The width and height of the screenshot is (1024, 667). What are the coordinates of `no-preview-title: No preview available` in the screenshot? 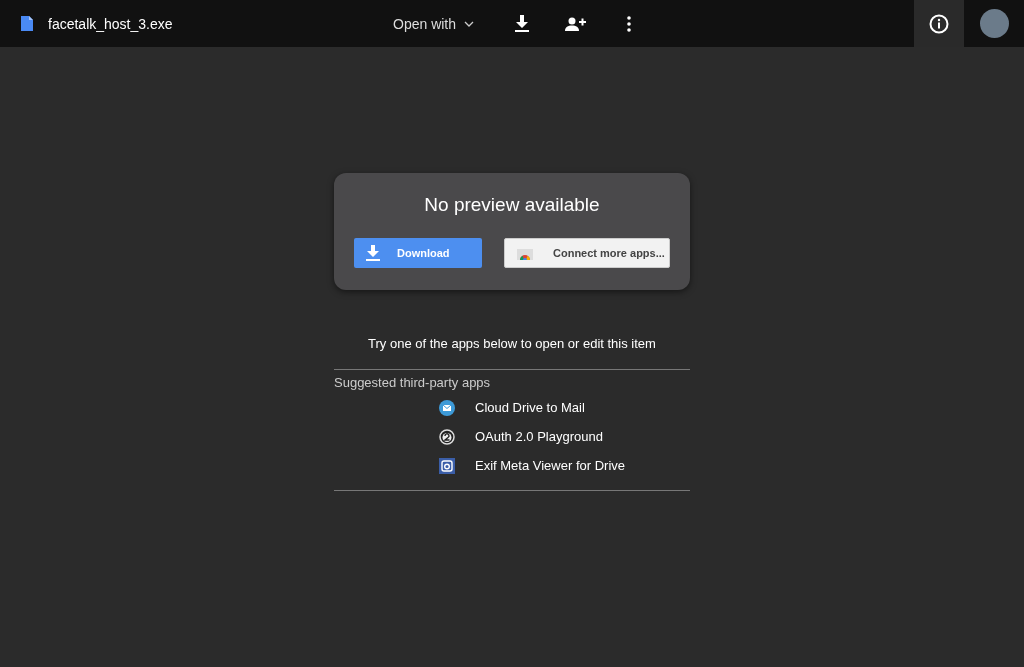 It's located at (512, 205).